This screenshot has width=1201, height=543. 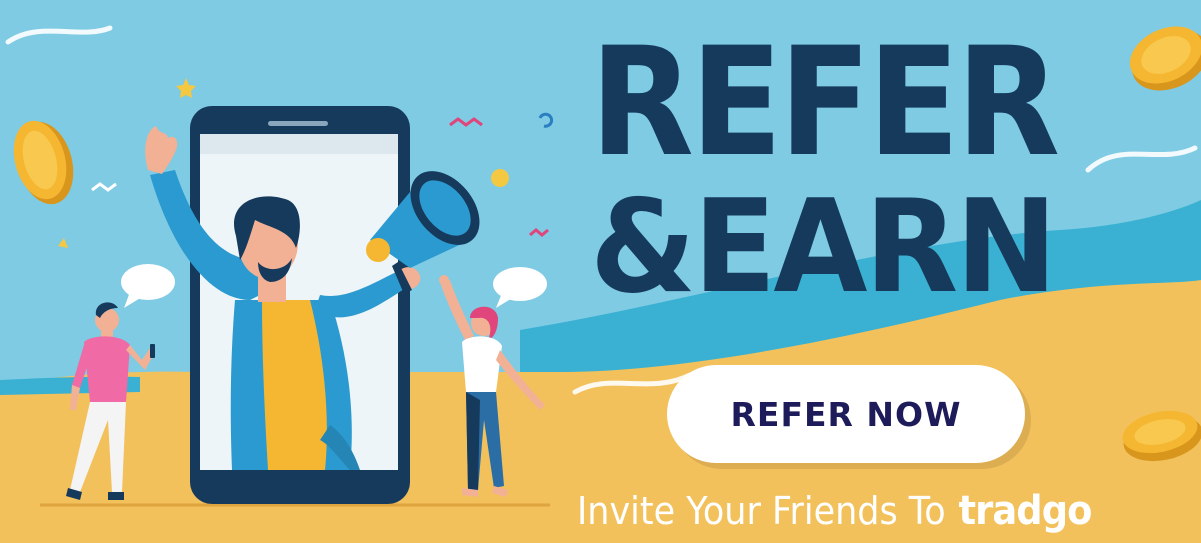 What do you see at coordinates (823, 247) in the screenshot?
I see `headline-earn: &EARN` at bounding box center [823, 247].